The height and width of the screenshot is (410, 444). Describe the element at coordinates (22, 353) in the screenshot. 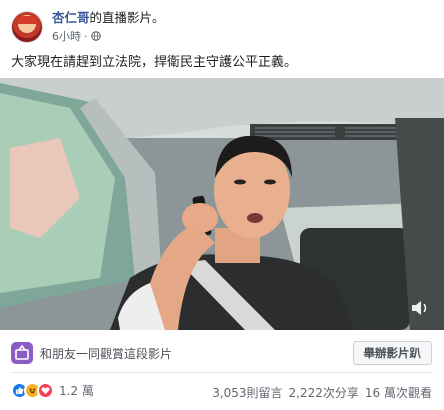

I see `watch-party-icon` at that location.